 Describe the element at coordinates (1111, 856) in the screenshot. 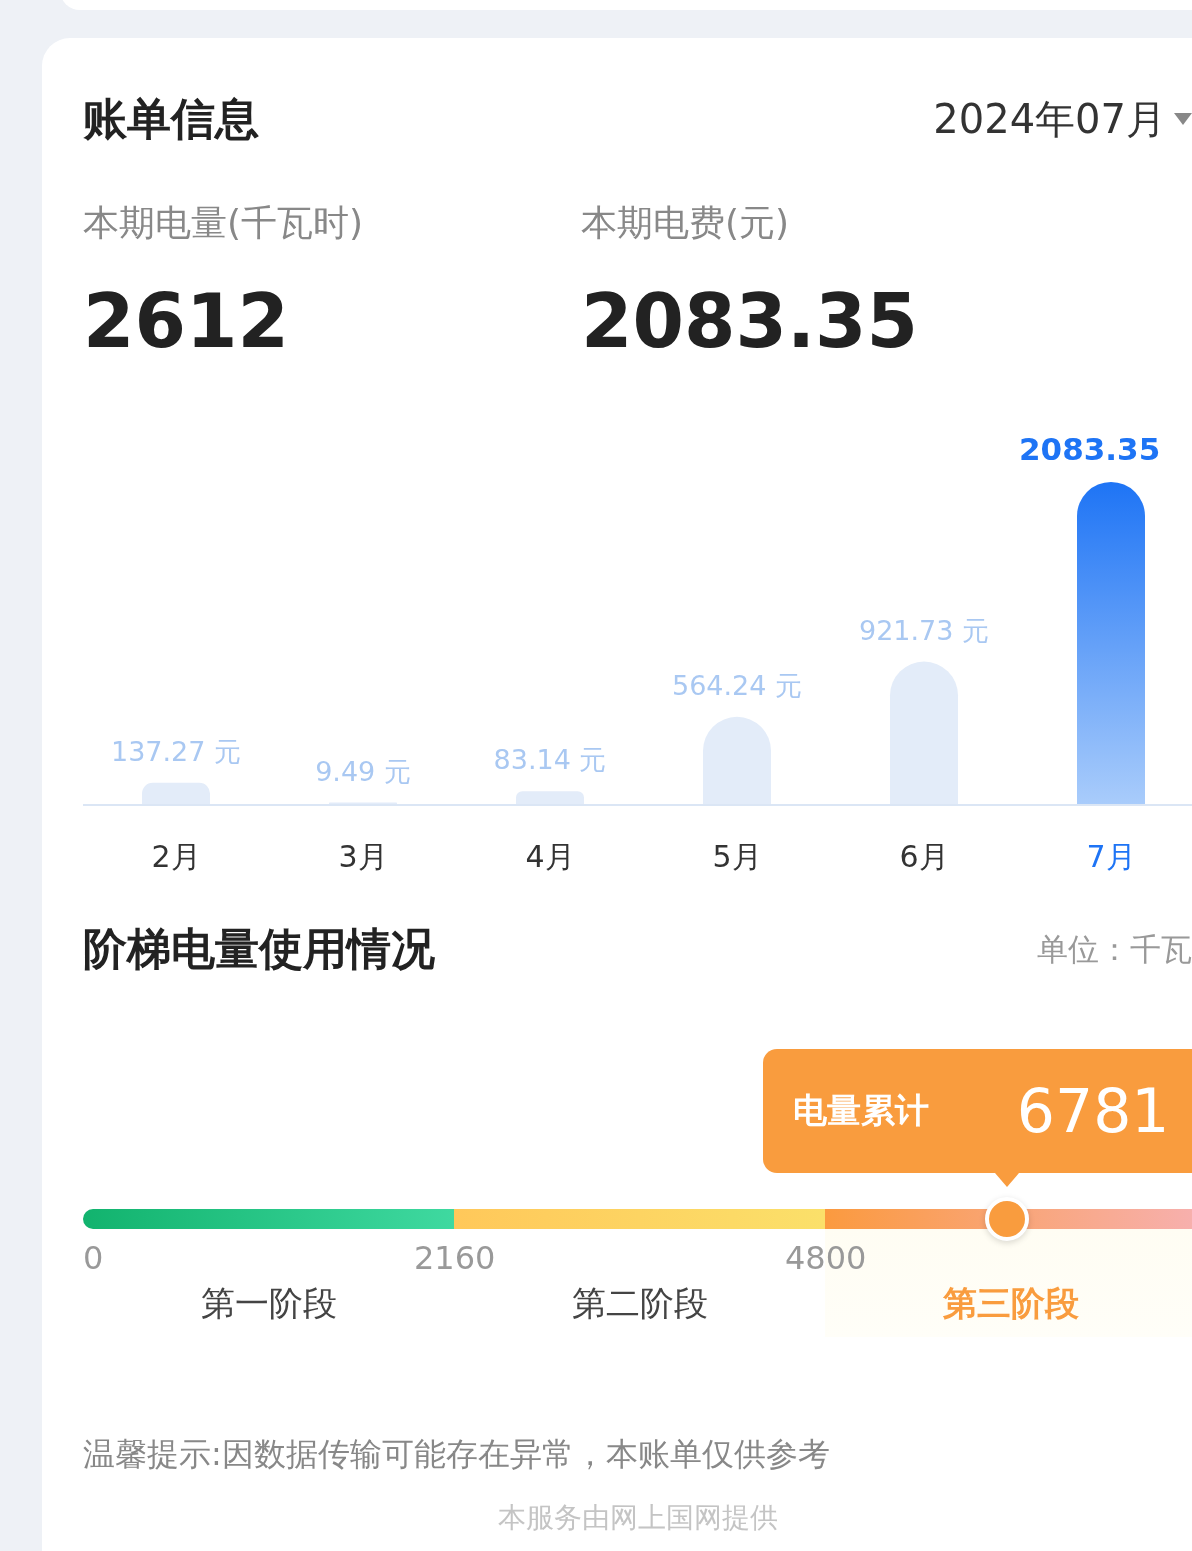

I see `month-label: 7月` at that location.